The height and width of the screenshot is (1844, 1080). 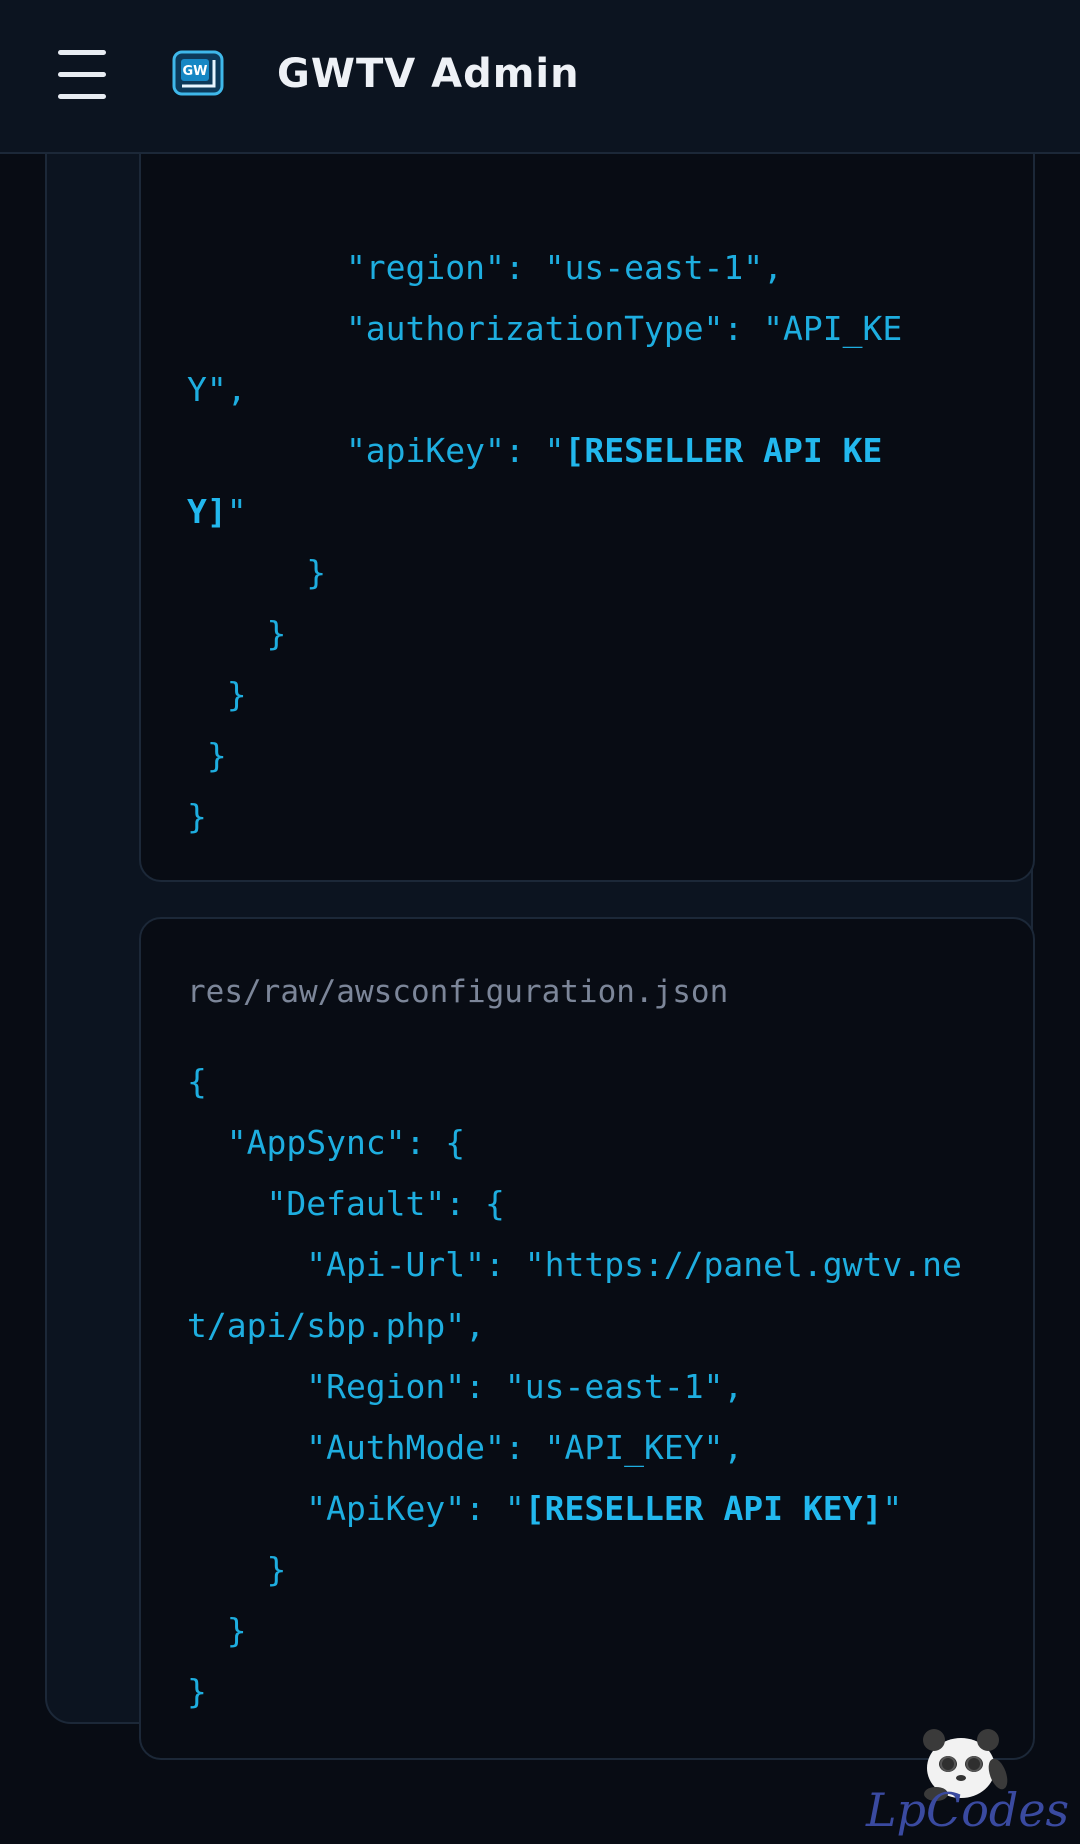 What do you see at coordinates (485, 267) in the screenshot?
I see `code-line: "region": "us-east-1",` at bounding box center [485, 267].